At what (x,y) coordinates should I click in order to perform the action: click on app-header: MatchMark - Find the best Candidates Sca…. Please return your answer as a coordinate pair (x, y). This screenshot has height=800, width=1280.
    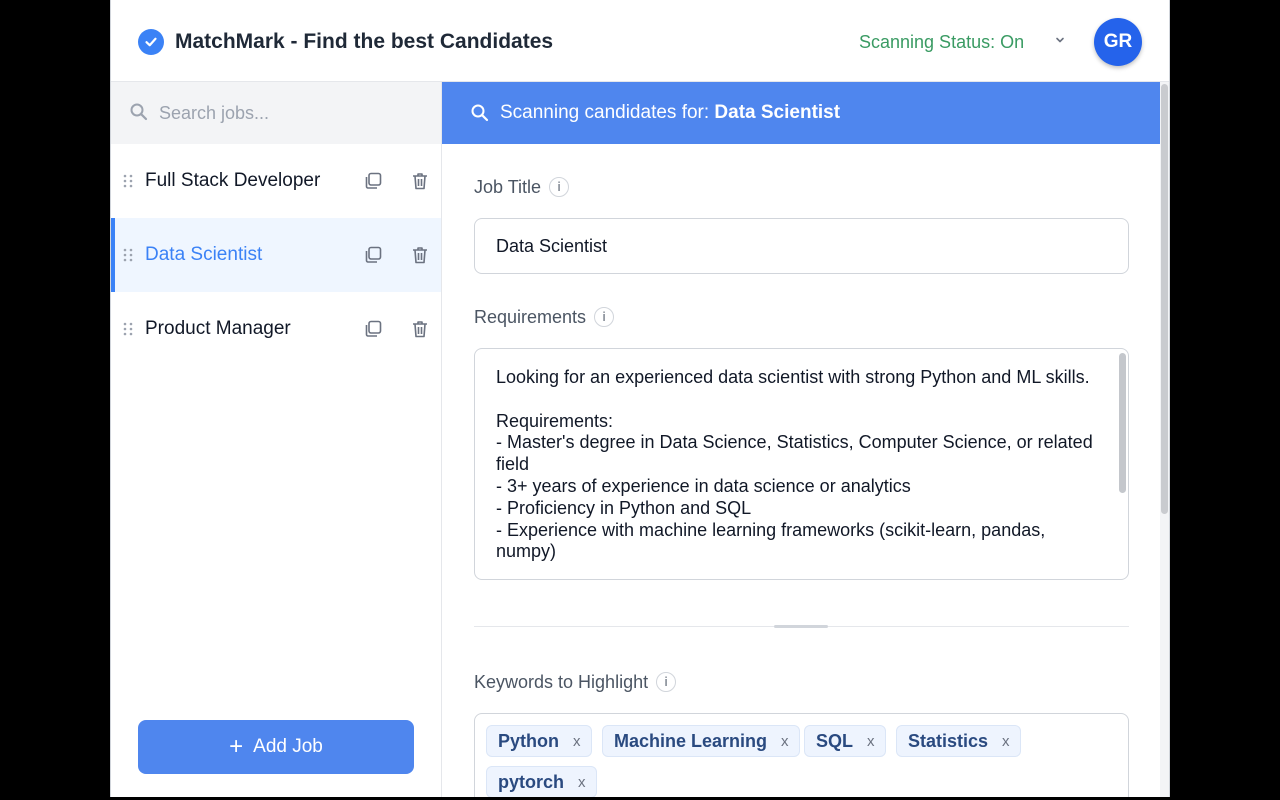
    Looking at the image, I should click on (640, 41).